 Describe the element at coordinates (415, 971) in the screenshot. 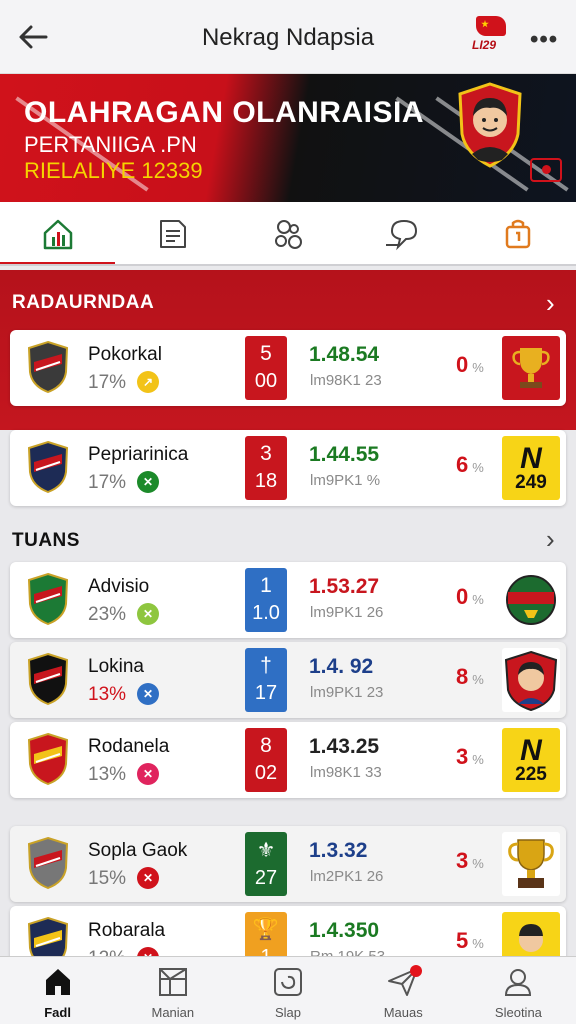

I see `notification-dot` at that location.